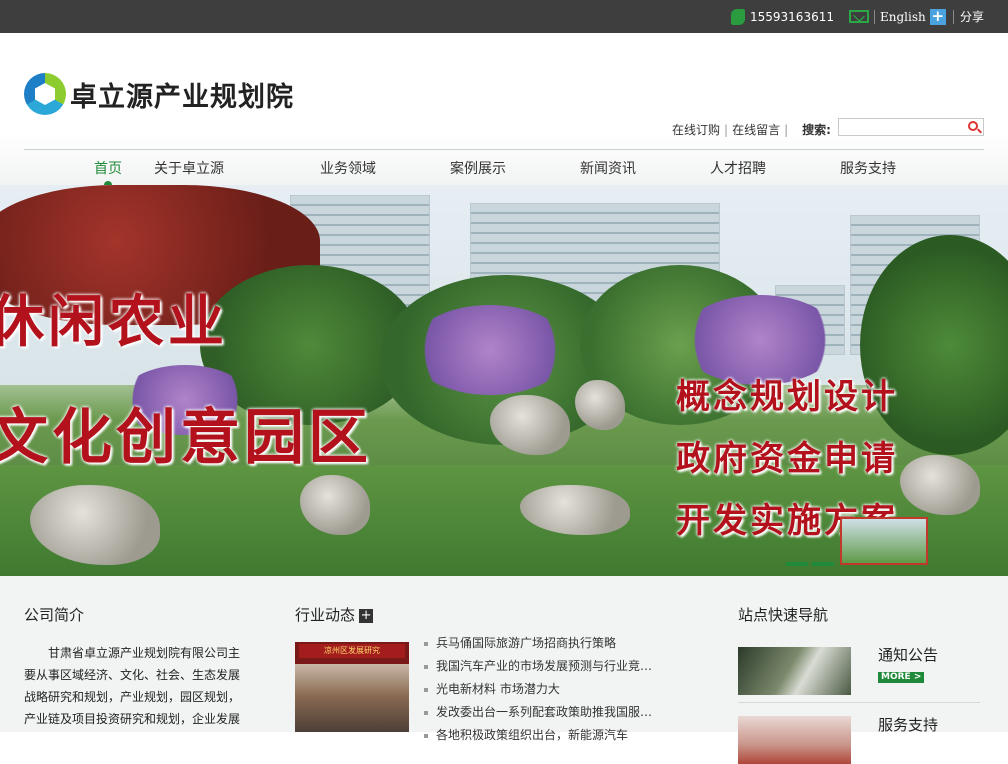 The height and width of the screenshot is (764, 1008). I want to click on phone-contact: 15593163611, so click(782, 16).